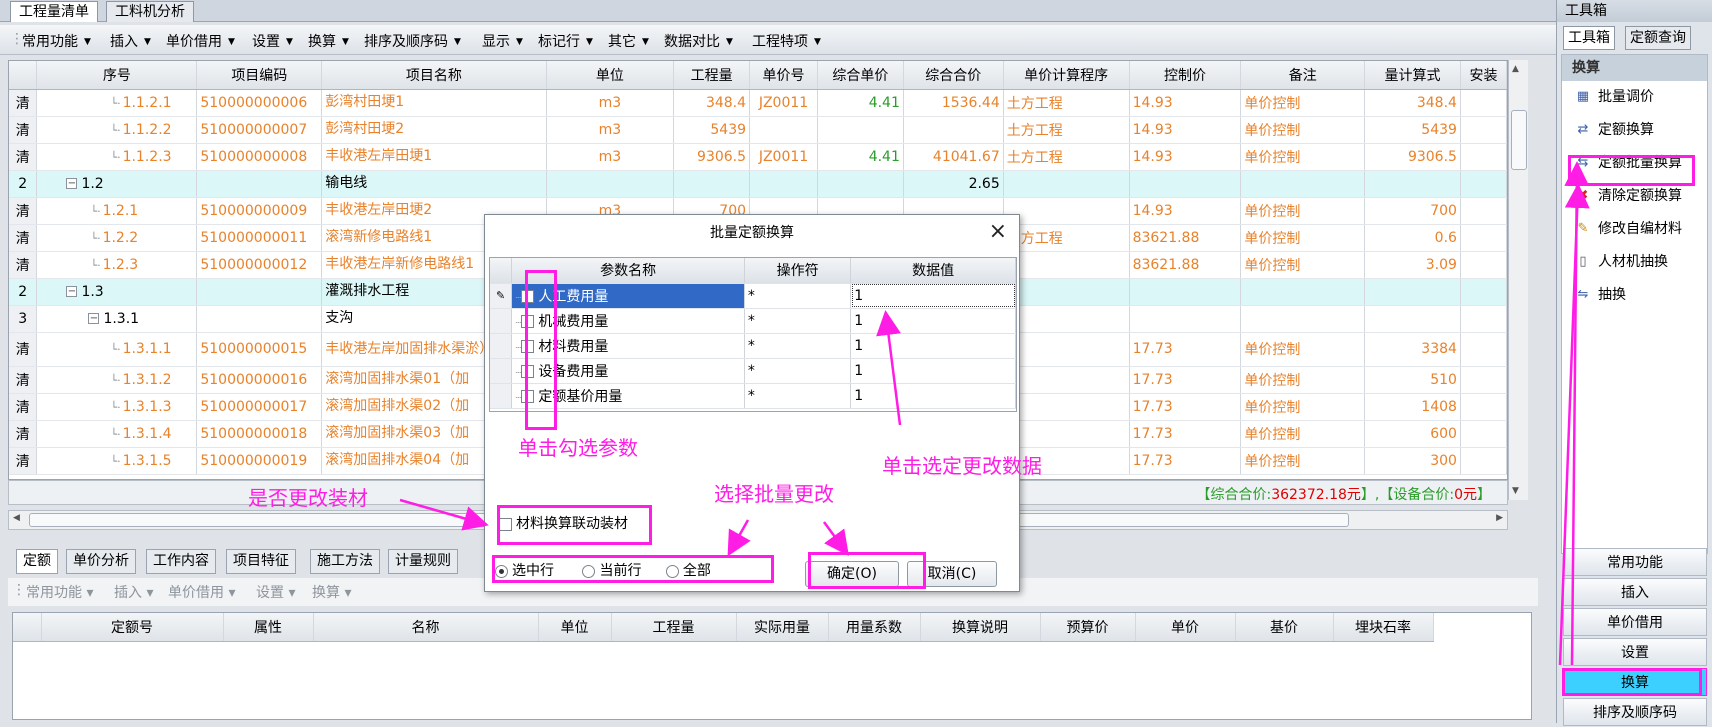  I want to click on header-col: 属性, so click(268, 627).